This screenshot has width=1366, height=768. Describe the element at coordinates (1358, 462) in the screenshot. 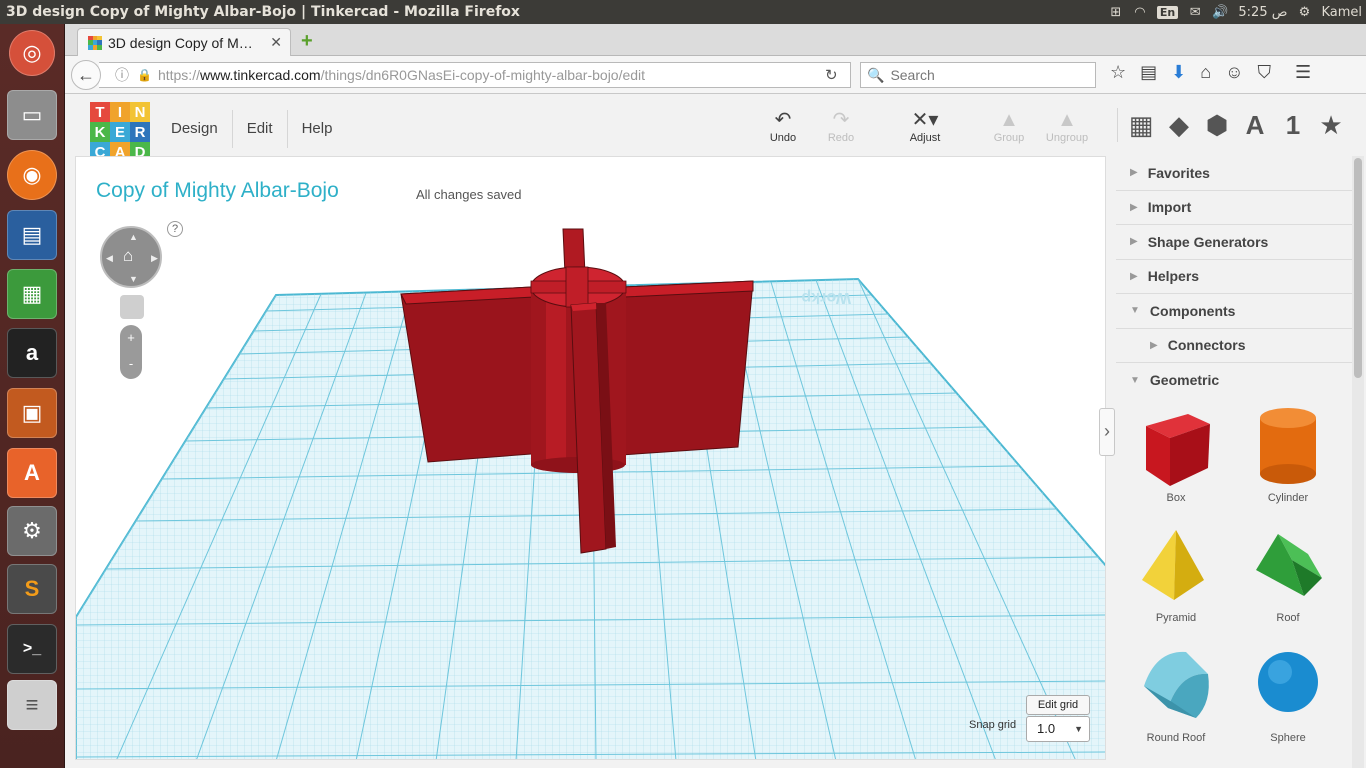

I see `panel-scrollbar` at that location.